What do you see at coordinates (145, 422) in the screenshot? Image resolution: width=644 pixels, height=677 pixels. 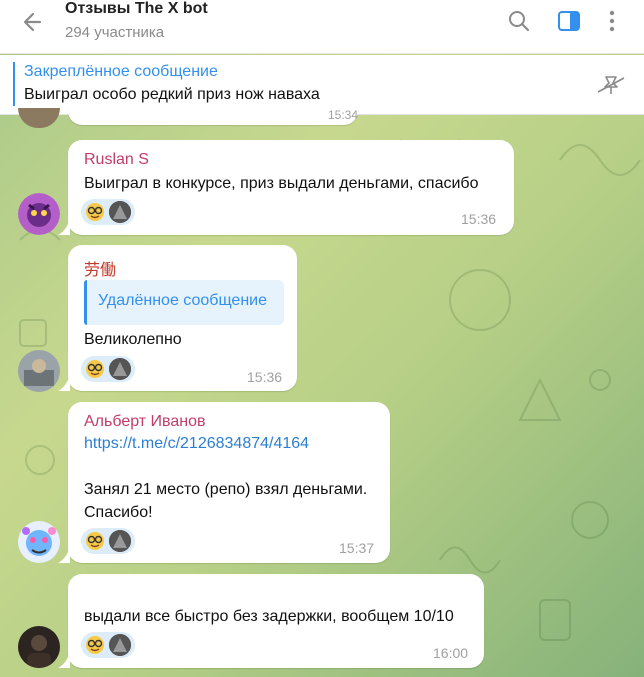 I see `message-author: Альберт Иванов` at bounding box center [145, 422].